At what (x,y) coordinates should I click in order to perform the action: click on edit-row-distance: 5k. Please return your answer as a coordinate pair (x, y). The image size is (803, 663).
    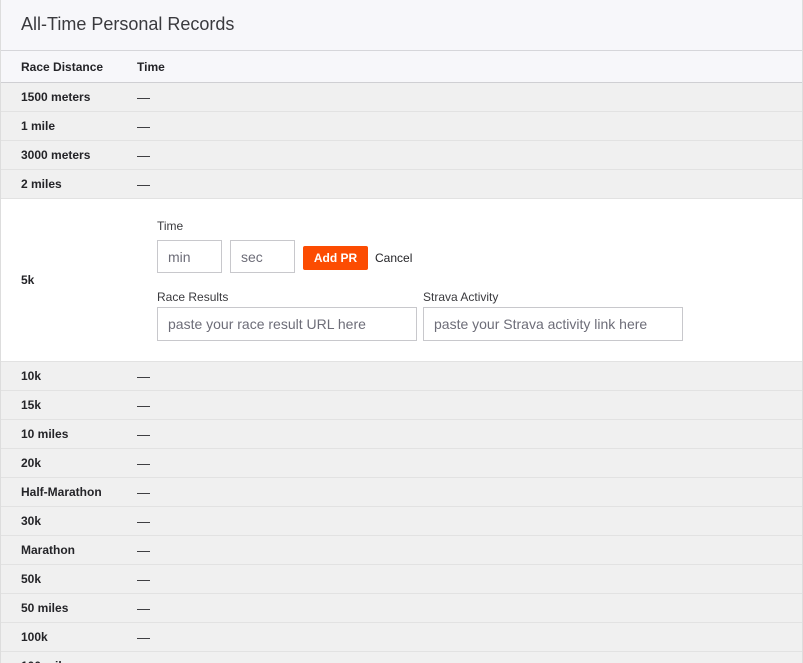
    Looking at the image, I should click on (28, 280).